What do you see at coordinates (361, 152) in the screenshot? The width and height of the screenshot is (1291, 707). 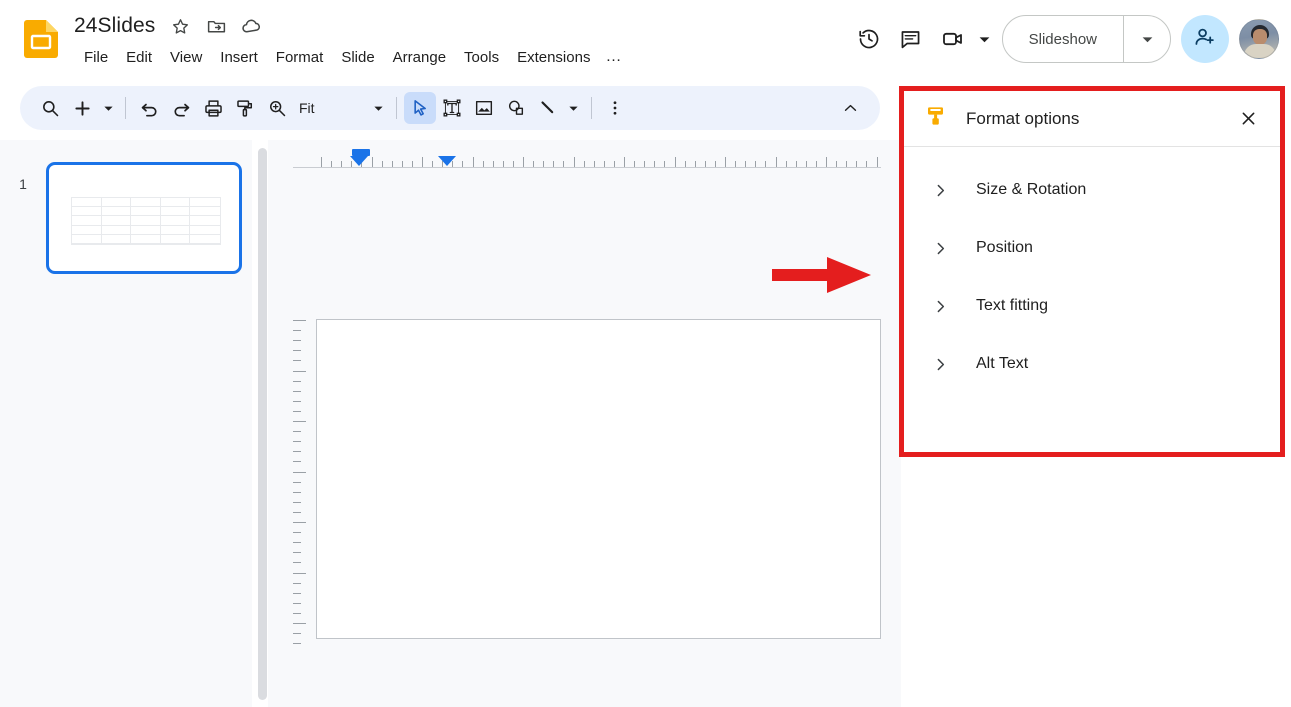 I see `left-indent-marker` at bounding box center [361, 152].